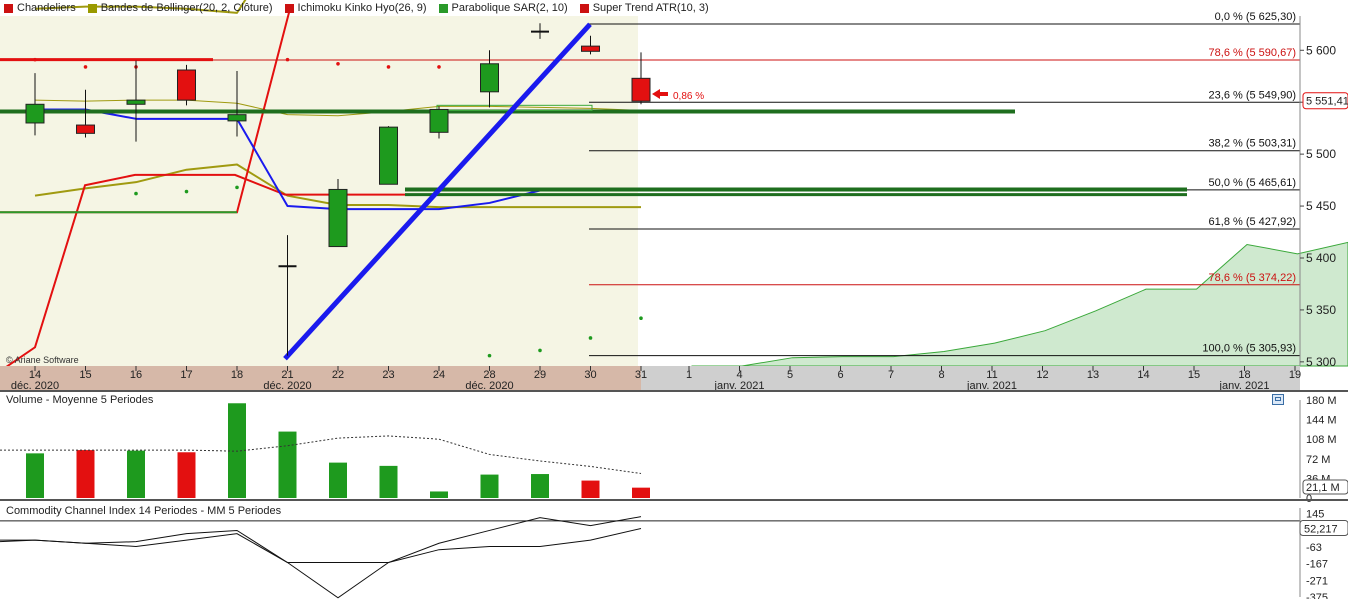 The image size is (1348, 599). I want to click on x-tick-label: 31, so click(641, 375).